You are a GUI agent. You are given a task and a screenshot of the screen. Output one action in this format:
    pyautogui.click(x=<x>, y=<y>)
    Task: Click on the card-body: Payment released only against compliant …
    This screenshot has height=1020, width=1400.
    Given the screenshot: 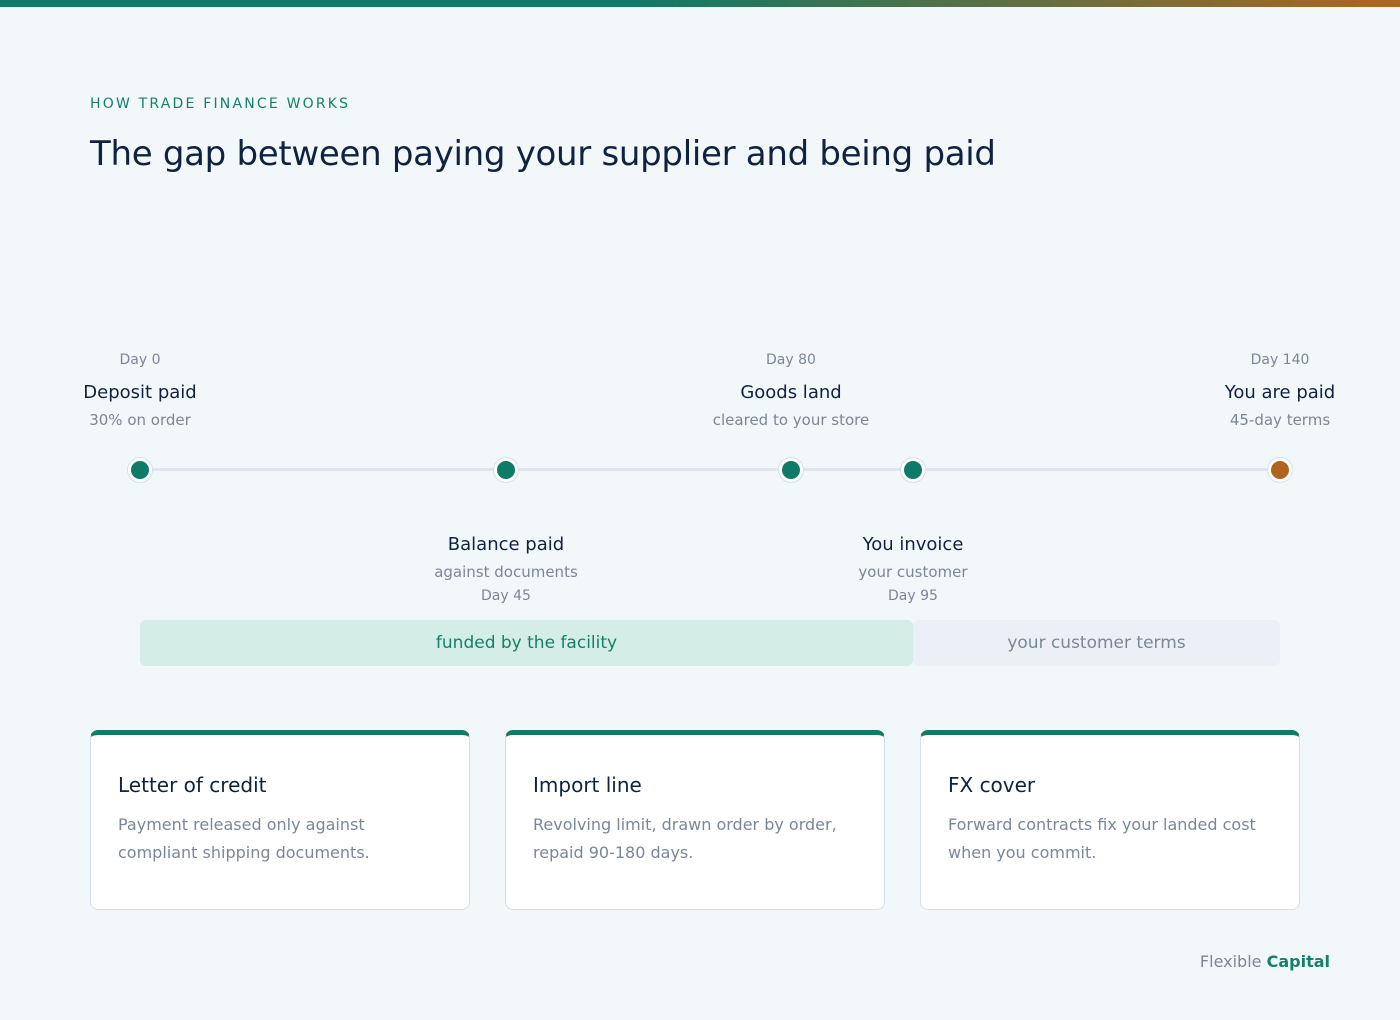 What is the action you would take?
    pyautogui.click(x=244, y=838)
    